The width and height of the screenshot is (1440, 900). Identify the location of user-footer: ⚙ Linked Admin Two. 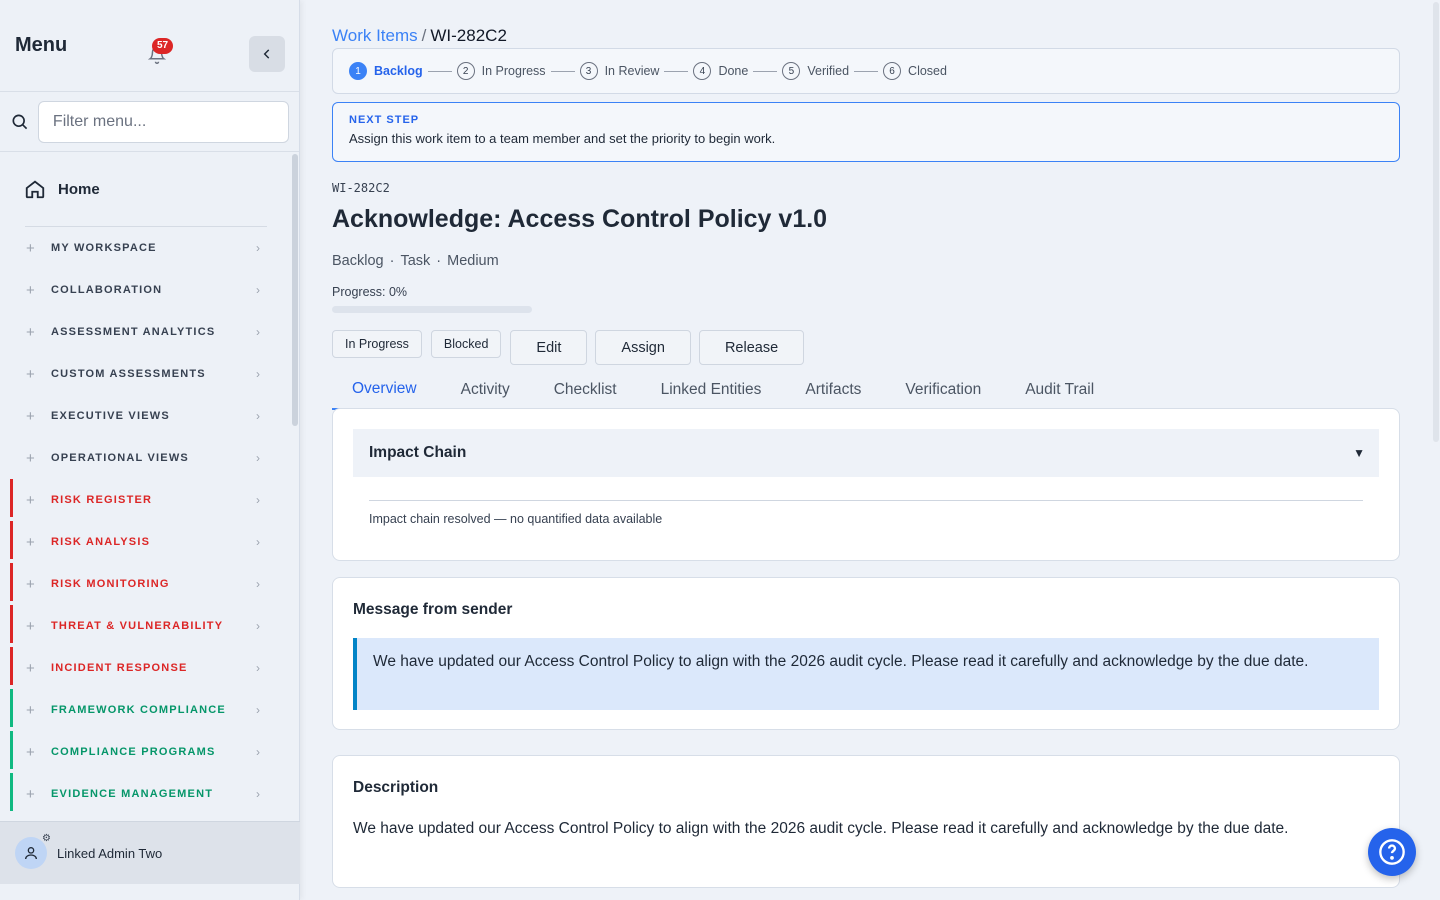
(150, 852).